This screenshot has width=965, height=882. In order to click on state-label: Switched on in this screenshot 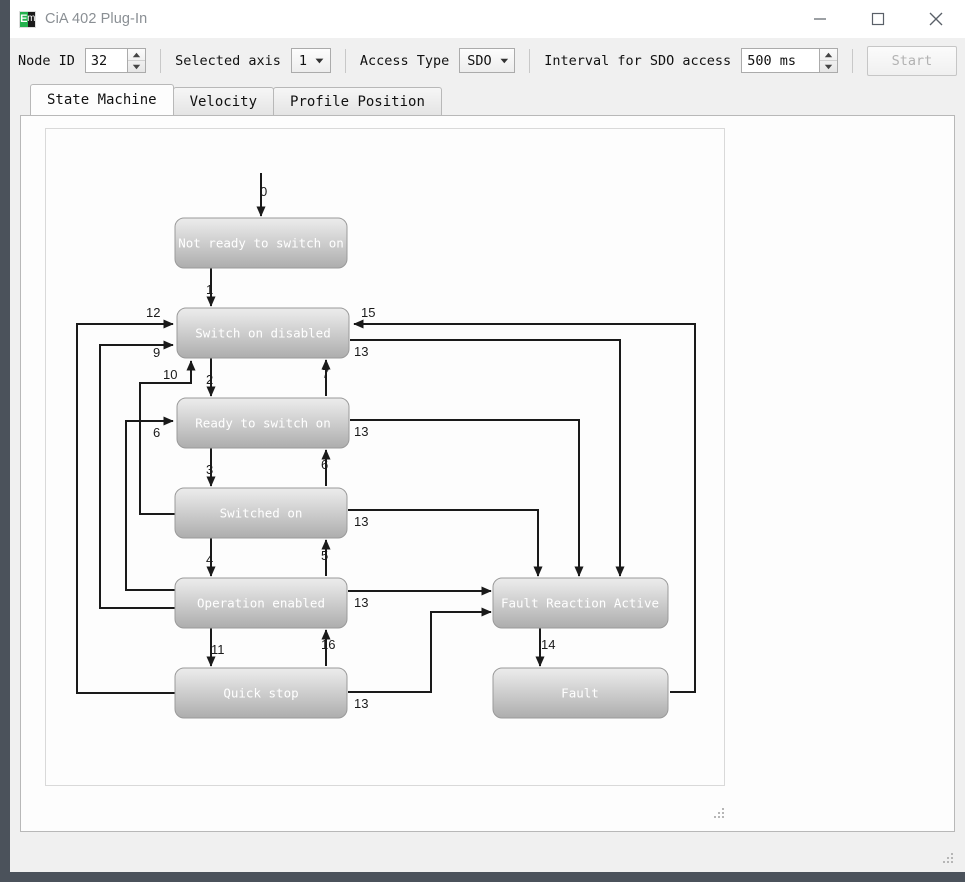, I will do `click(261, 513)`.